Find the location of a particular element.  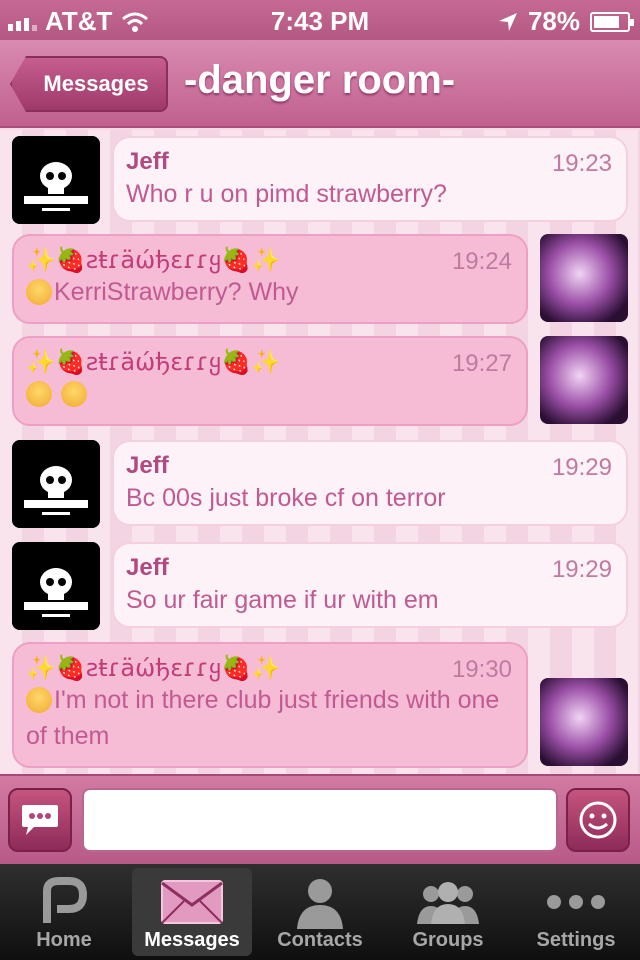

tab-groups: Groups is located at coordinates (448, 912).